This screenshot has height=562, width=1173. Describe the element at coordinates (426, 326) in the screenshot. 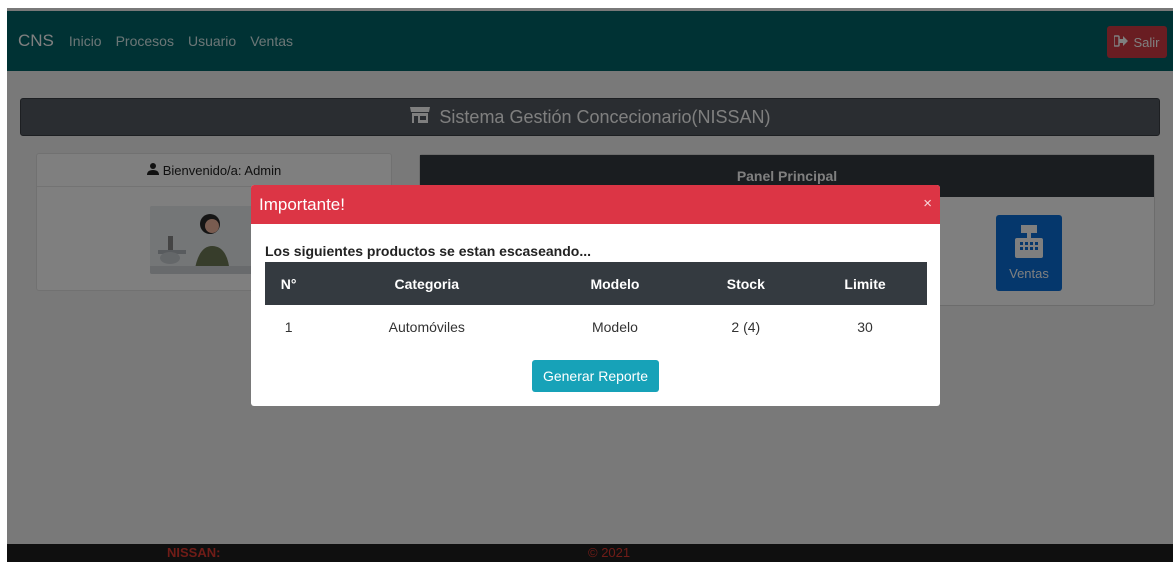

I see `cell-categoria: Automóviles` at that location.